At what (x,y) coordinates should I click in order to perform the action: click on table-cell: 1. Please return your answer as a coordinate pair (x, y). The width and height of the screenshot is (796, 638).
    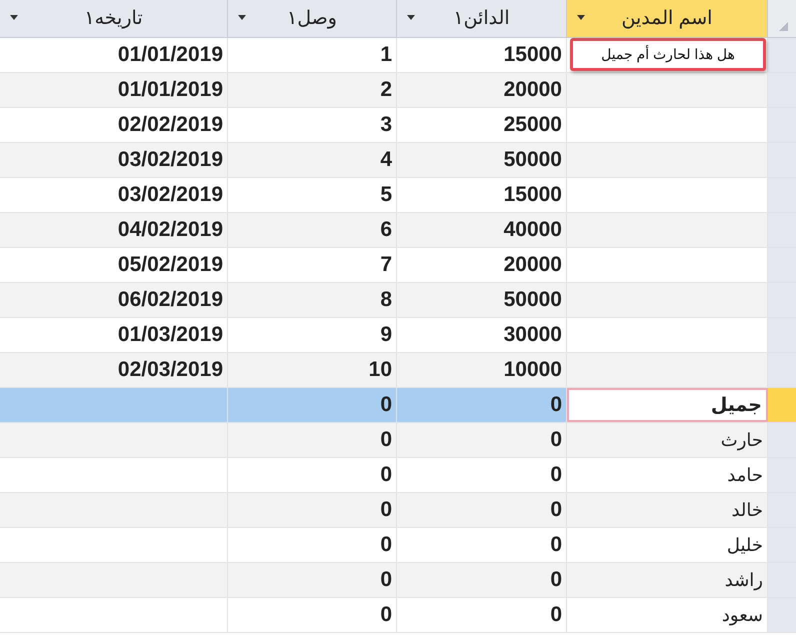
    Looking at the image, I should click on (386, 55).